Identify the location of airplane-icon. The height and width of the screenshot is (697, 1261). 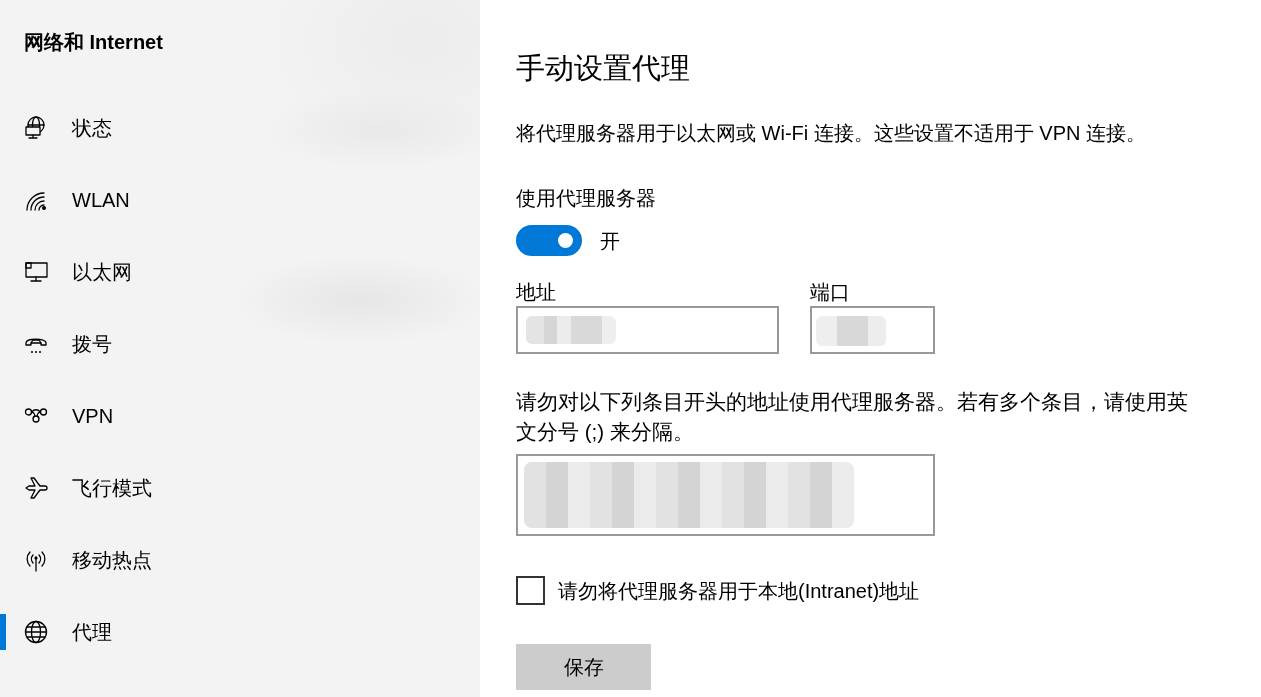
(36, 488).